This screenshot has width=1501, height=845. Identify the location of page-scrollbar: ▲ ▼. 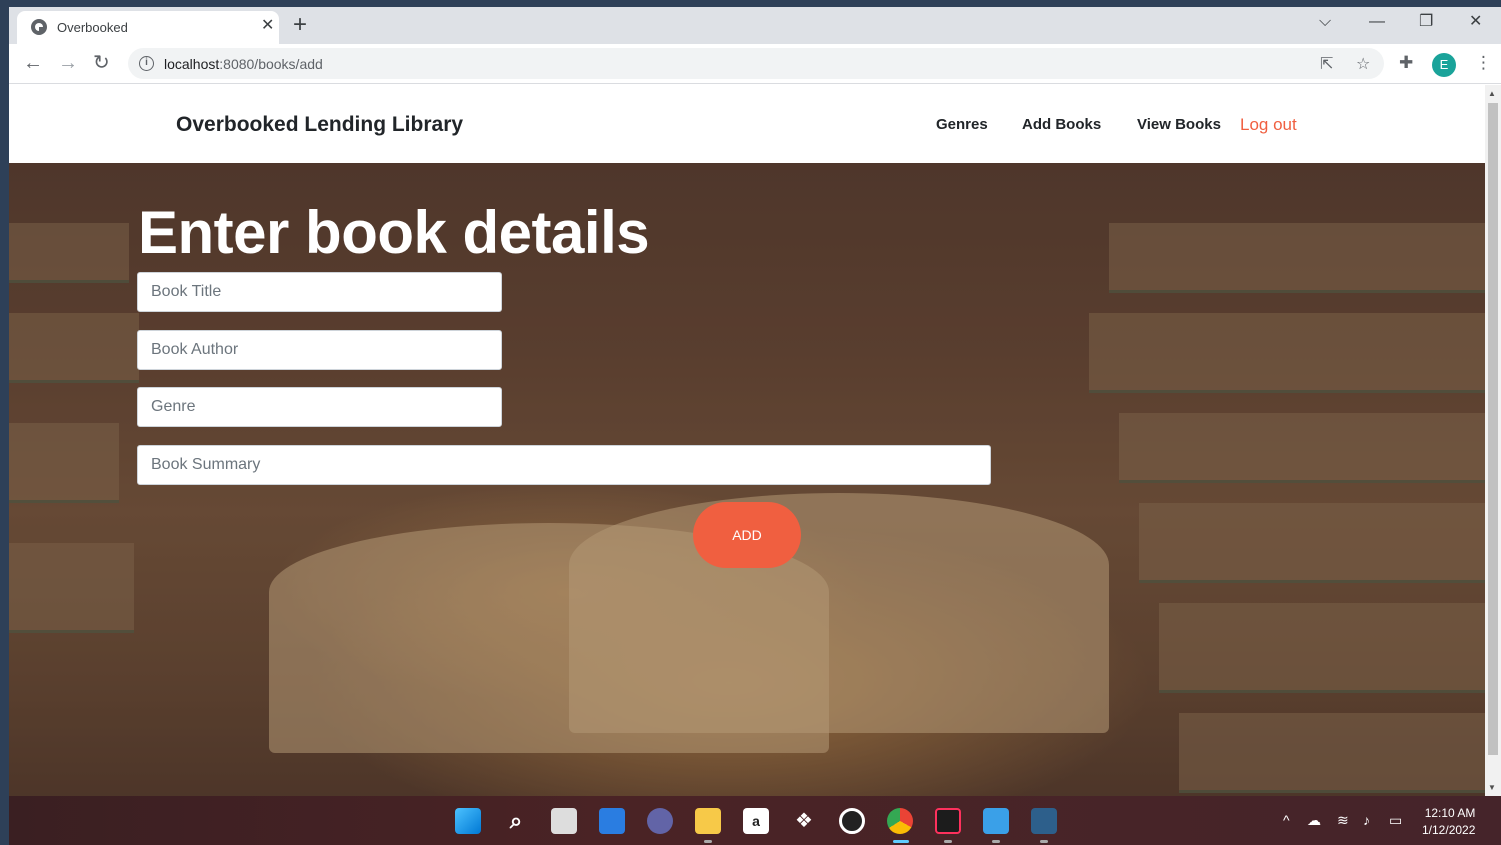
(1493, 440).